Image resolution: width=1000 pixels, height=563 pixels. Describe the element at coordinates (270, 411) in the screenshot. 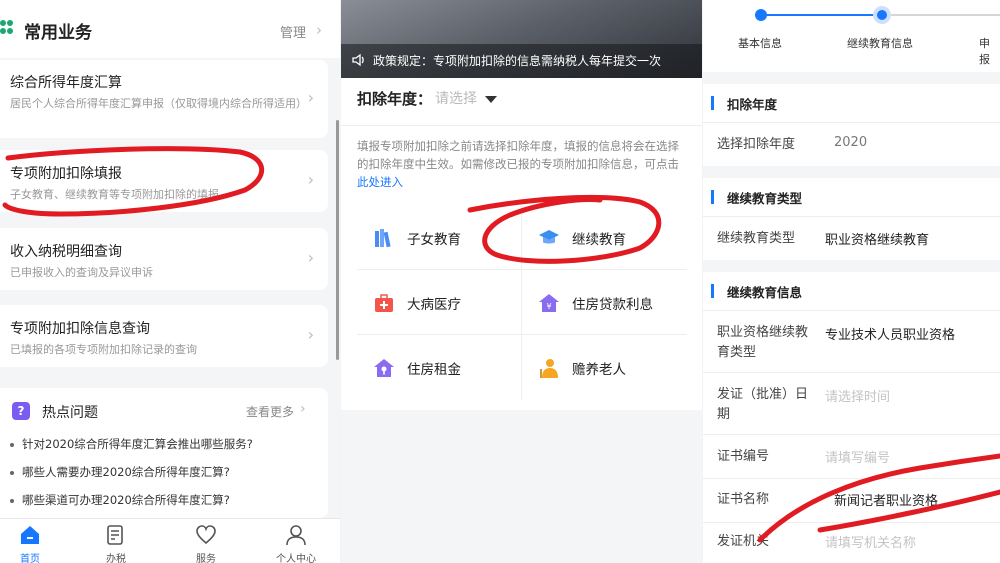

I see `view-more-link: 查看更多` at that location.